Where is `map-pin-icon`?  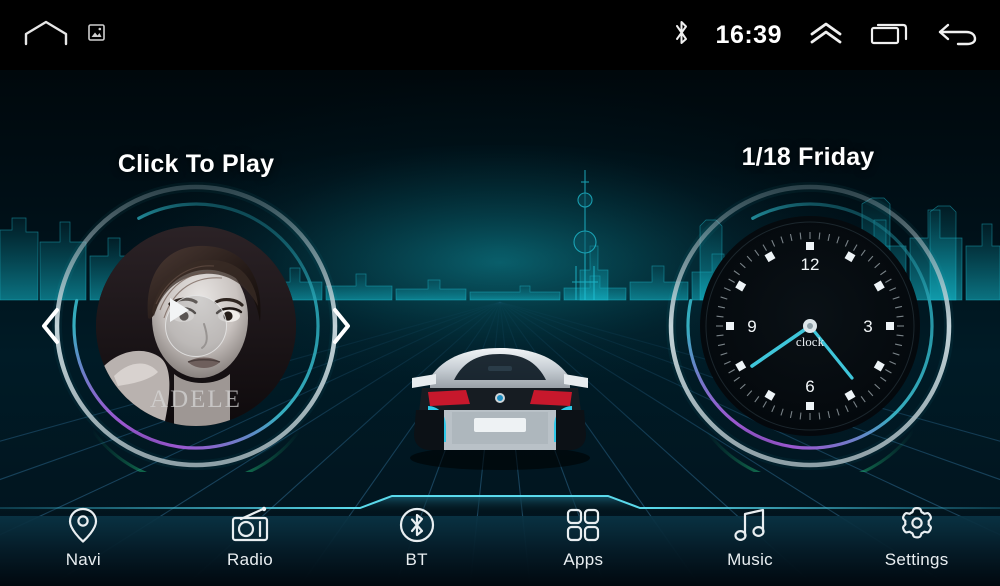
map-pin-icon is located at coordinates (83, 525).